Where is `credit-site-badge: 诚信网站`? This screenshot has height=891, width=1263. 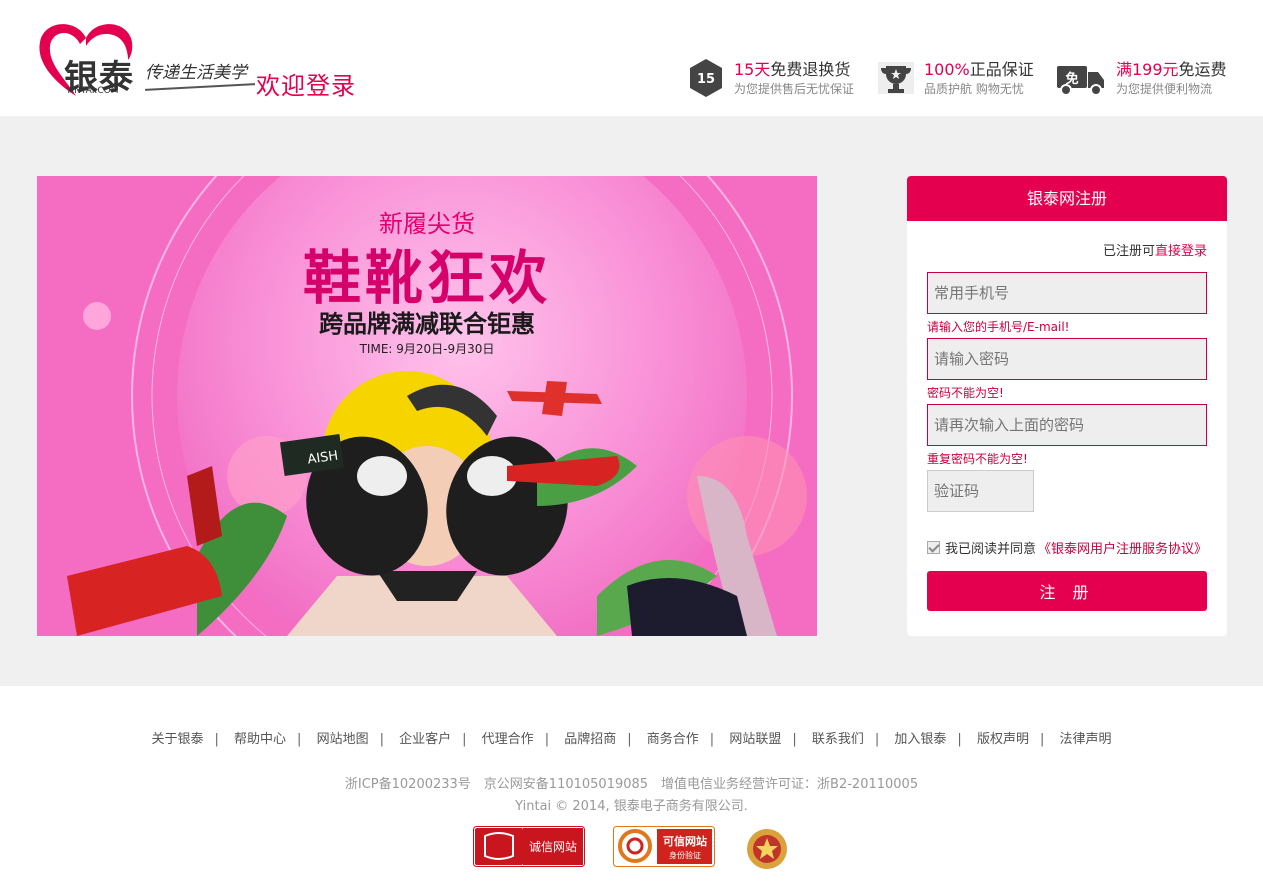
credit-site-badge: 诚信网站 is located at coordinates (529, 846).